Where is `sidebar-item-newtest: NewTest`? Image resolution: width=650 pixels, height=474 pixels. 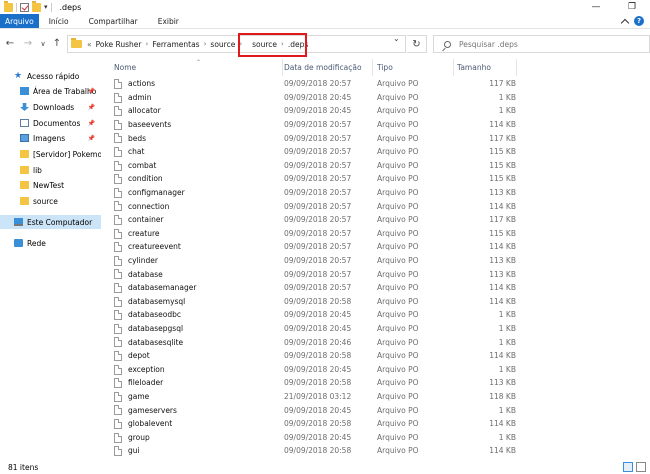
sidebar-item-newtest: NewTest is located at coordinates (50, 185).